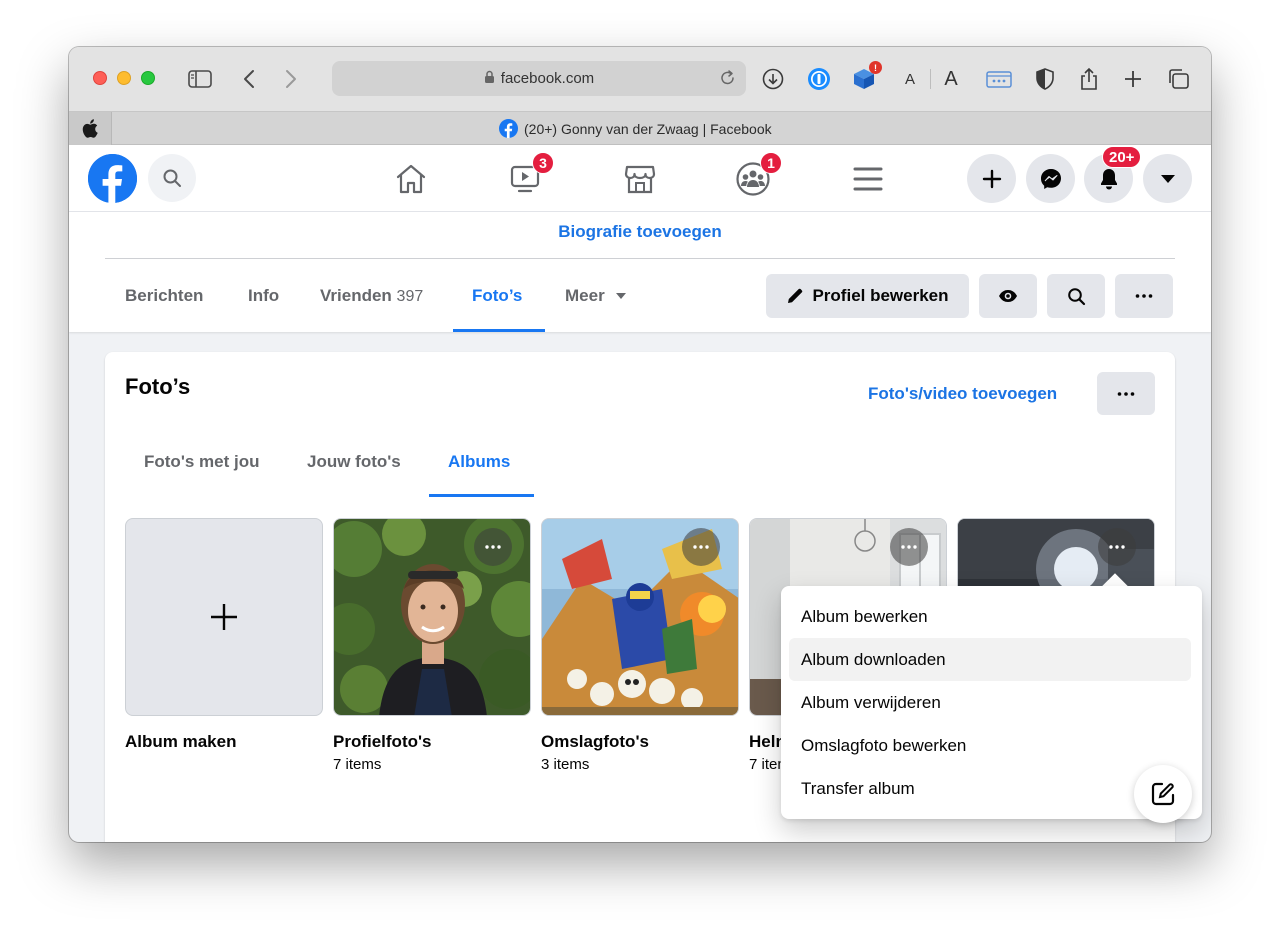  What do you see at coordinates (771, 163) in the screenshot?
I see `groups-badge: 1` at bounding box center [771, 163].